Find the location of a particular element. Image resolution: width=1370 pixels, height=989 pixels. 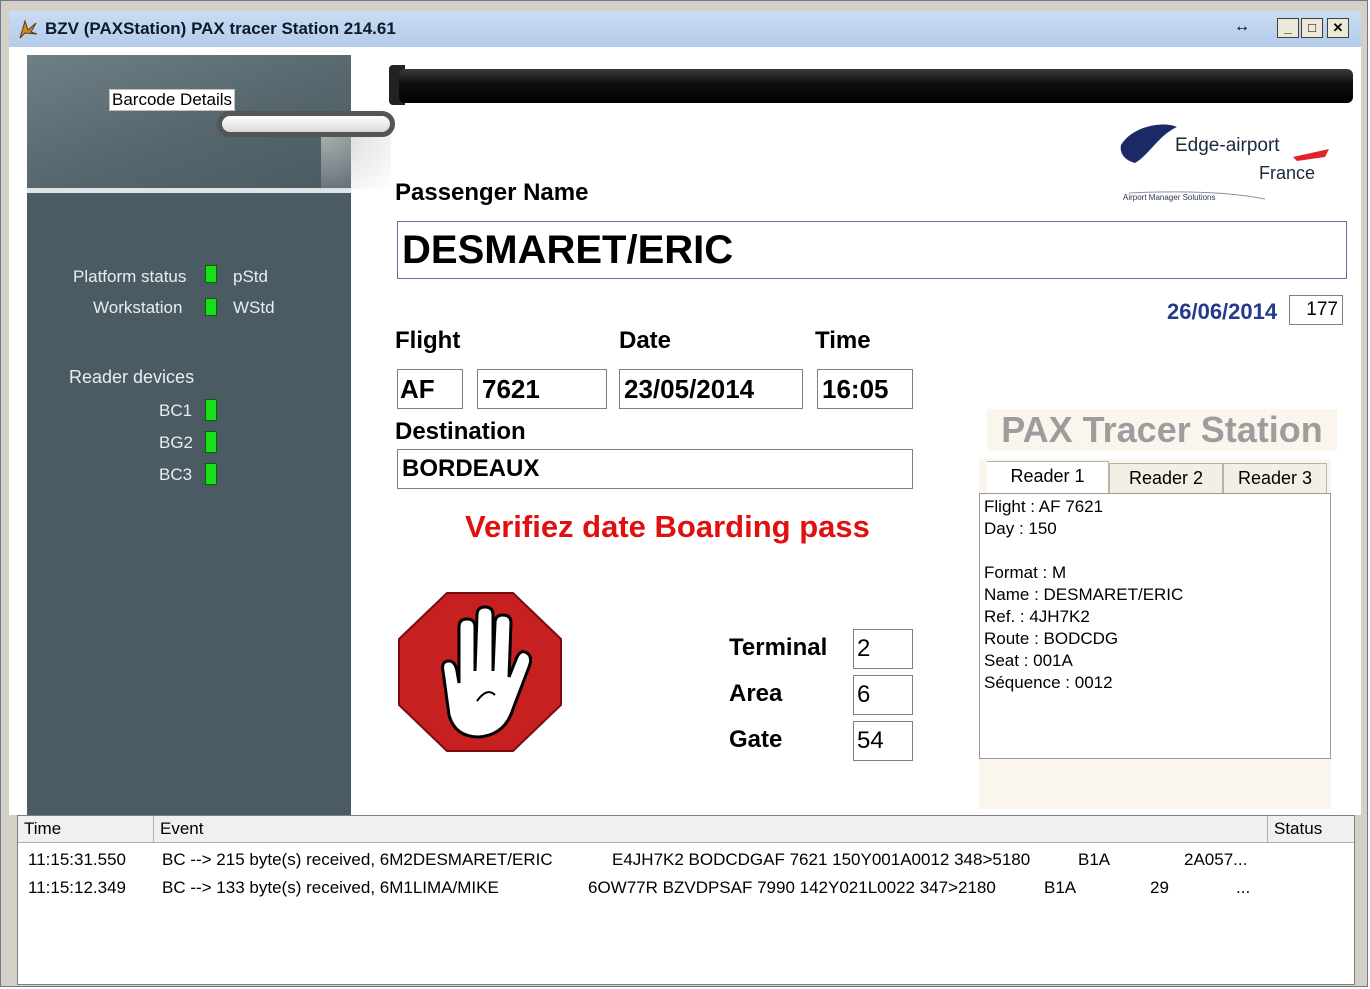

flight-date-field: 23/05/2014 is located at coordinates (711, 389).